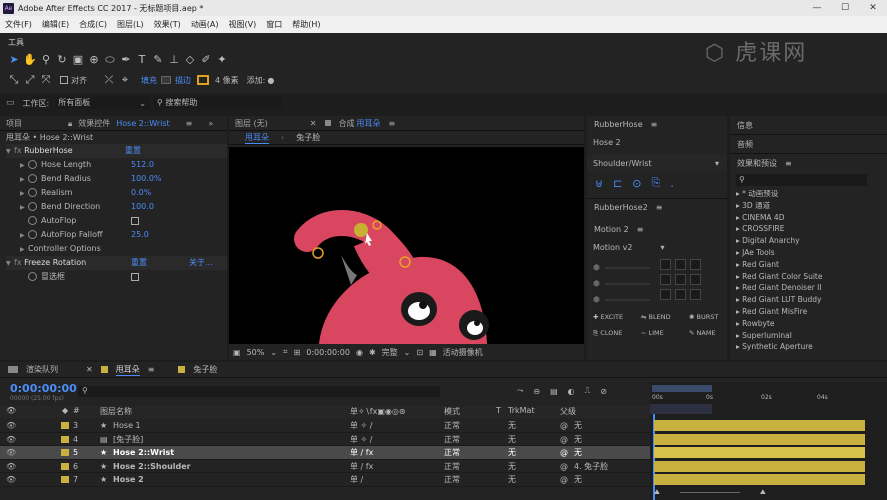 The image size is (887, 500). What do you see at coordinates (243, 24) in the screenshot?
I see `menu-view: 视图(V)` at bounding box center [243, 24].